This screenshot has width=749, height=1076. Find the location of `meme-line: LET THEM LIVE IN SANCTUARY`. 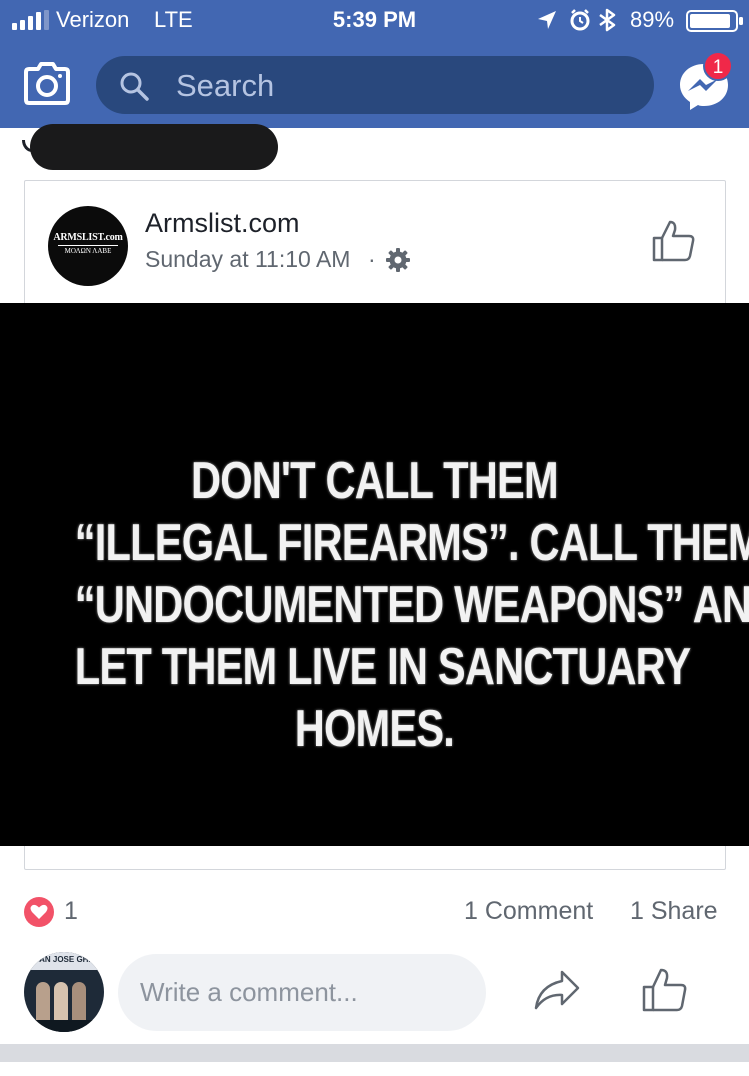

meme-line: LET THEM LIVE IN SANCTUARY is located at coordinates (382, 667).